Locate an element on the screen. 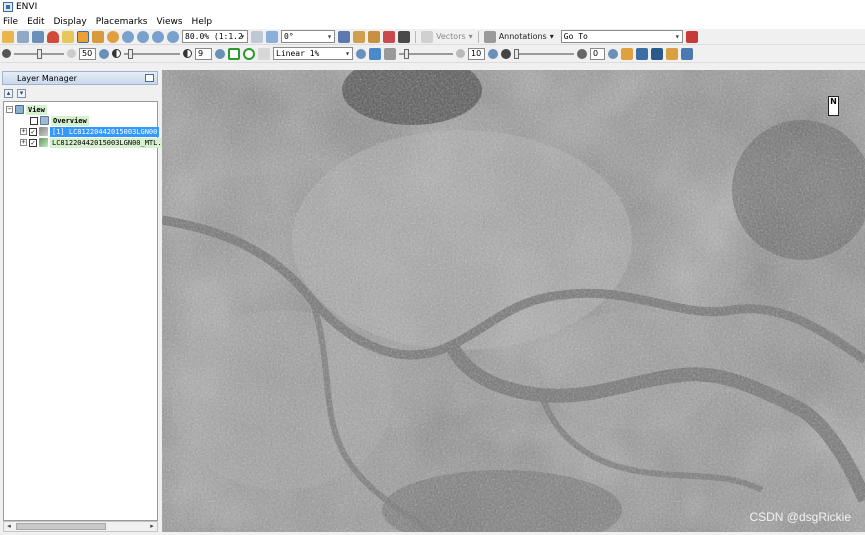 The width and height of the screenshot is (865, 535). transparency-max-icon is located at coordinates (582, 53).